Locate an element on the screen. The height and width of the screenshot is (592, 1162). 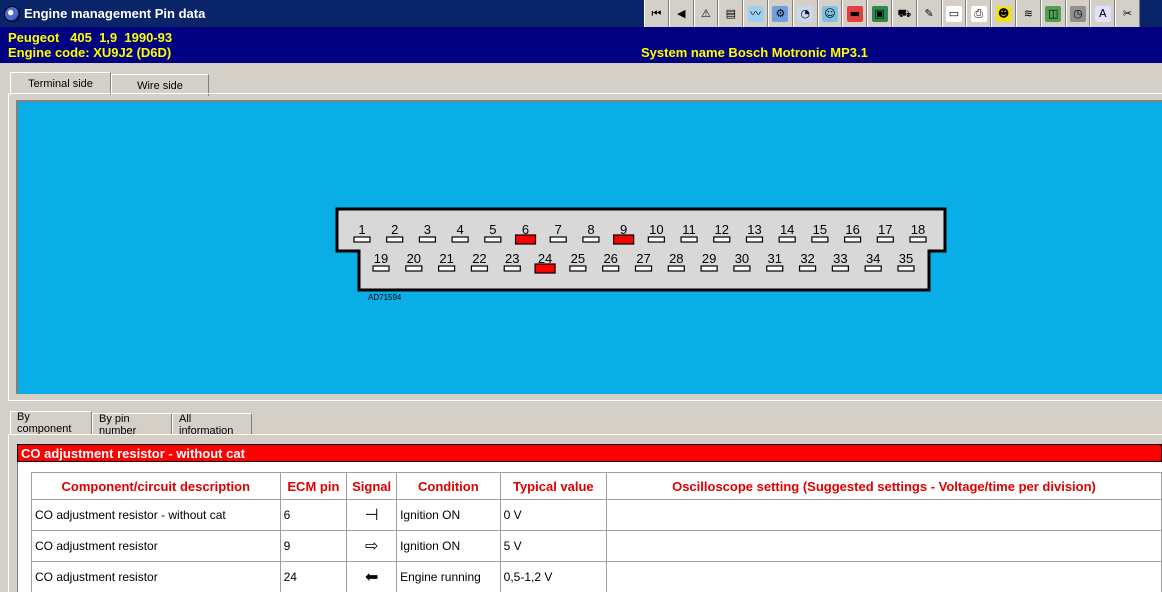
computer-button: ▭ is located at coordinates (954, 13).